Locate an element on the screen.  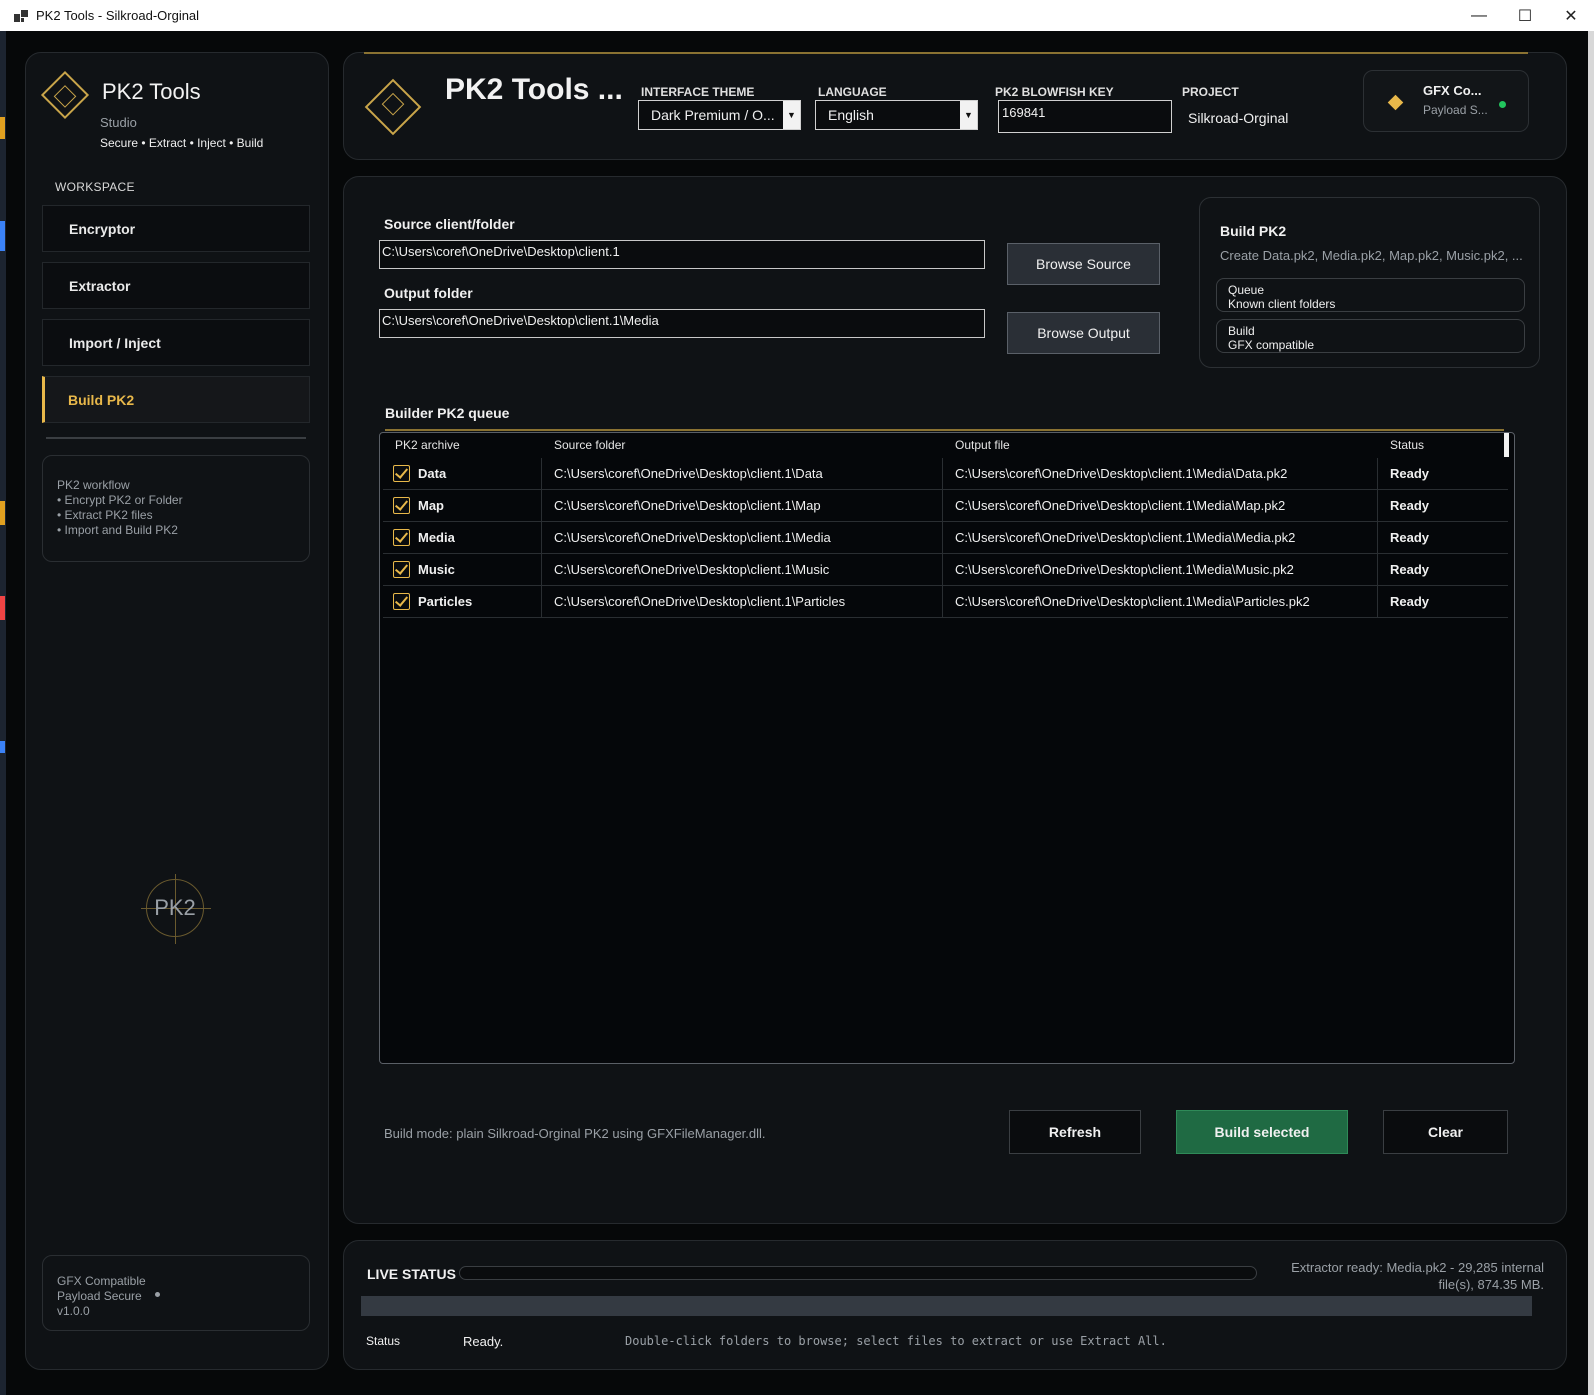
column-source: Source folder is located at coordinates (589, 445).